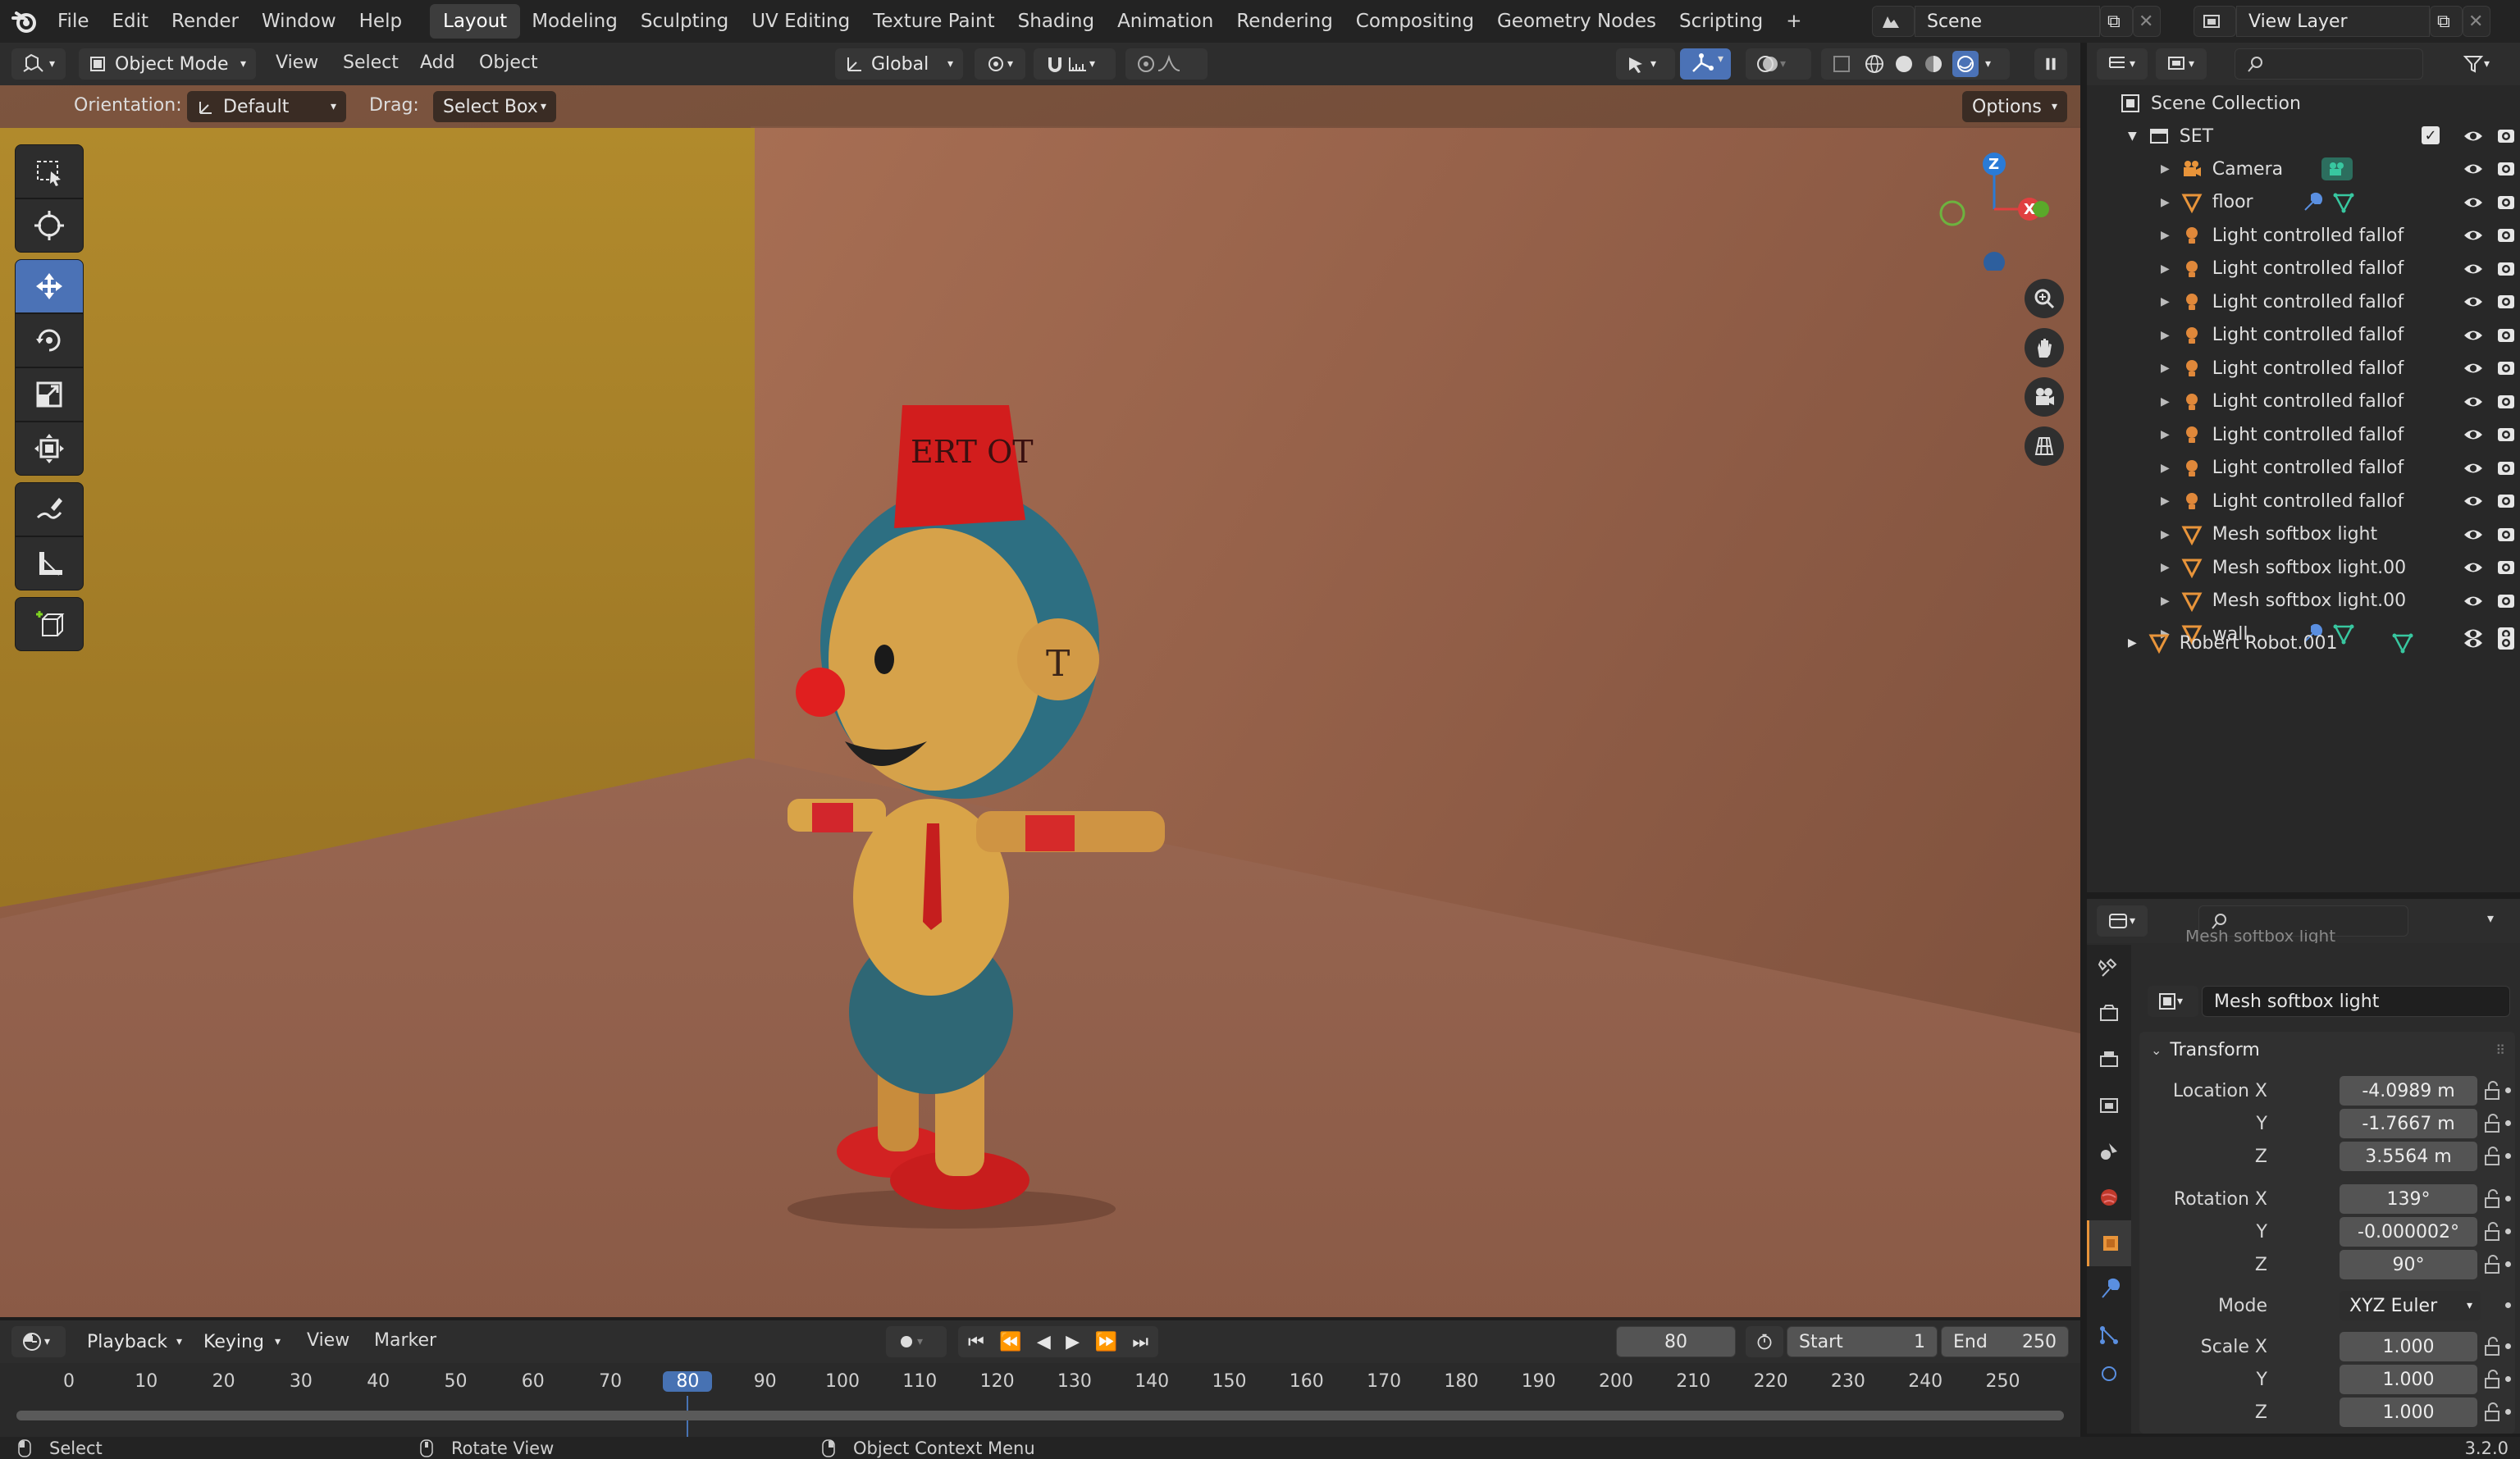 Image resolution: width=2520 pixels, height=1459 pixels. Describe the element at coordinates (2109, 1289) in the screenshot. I see `tab-modifiers-icon` at that location.